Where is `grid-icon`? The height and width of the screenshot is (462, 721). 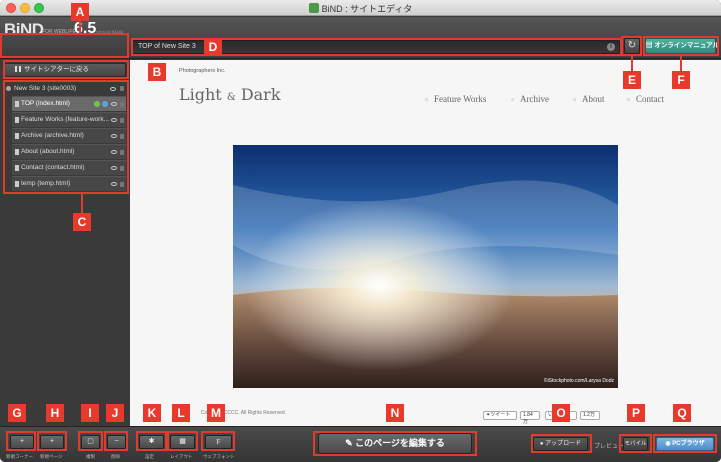
grid-icon is located at coordinates (18, 69).